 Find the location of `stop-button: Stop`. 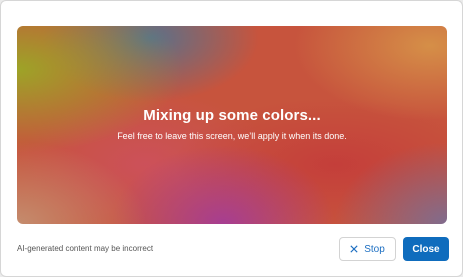

stop-button: Stop is located at coordinates (367, 249).